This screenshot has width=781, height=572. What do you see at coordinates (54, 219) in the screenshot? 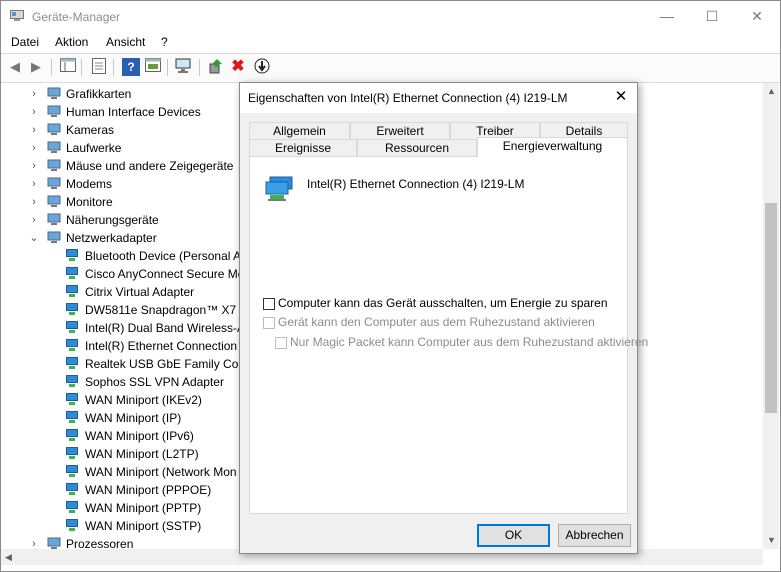
I see `proximity-device-icon` at bounding box center [54, 219].